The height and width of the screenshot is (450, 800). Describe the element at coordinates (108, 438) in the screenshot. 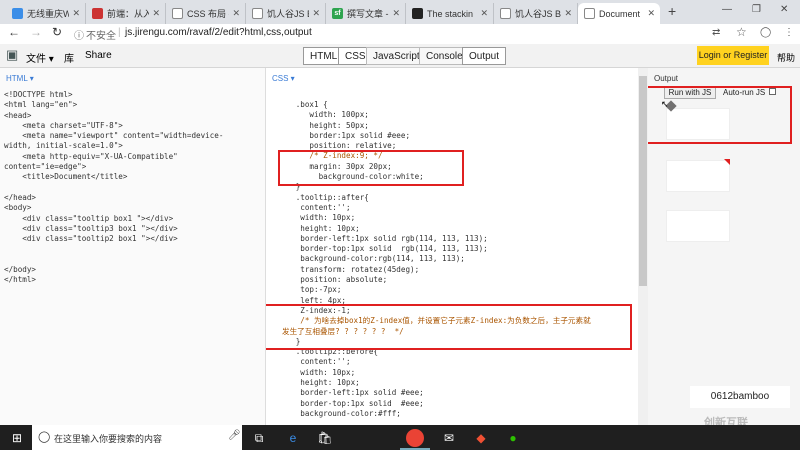

I see `taskbar-search-input: 在这里输入你要搜索的内容` at that location.